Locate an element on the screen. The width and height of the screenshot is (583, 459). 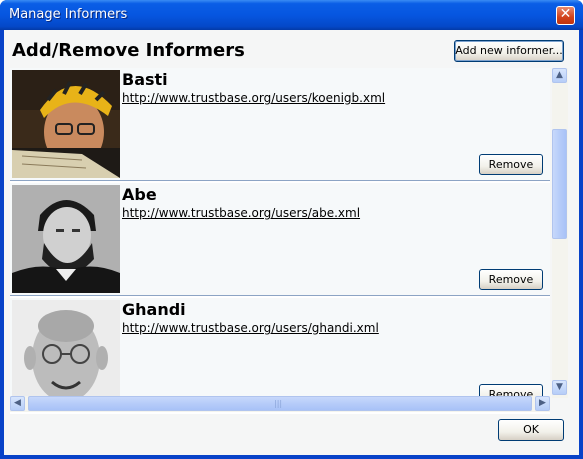
horizontal-scroll-thumb: ||| is located at coordinates (280, 403).